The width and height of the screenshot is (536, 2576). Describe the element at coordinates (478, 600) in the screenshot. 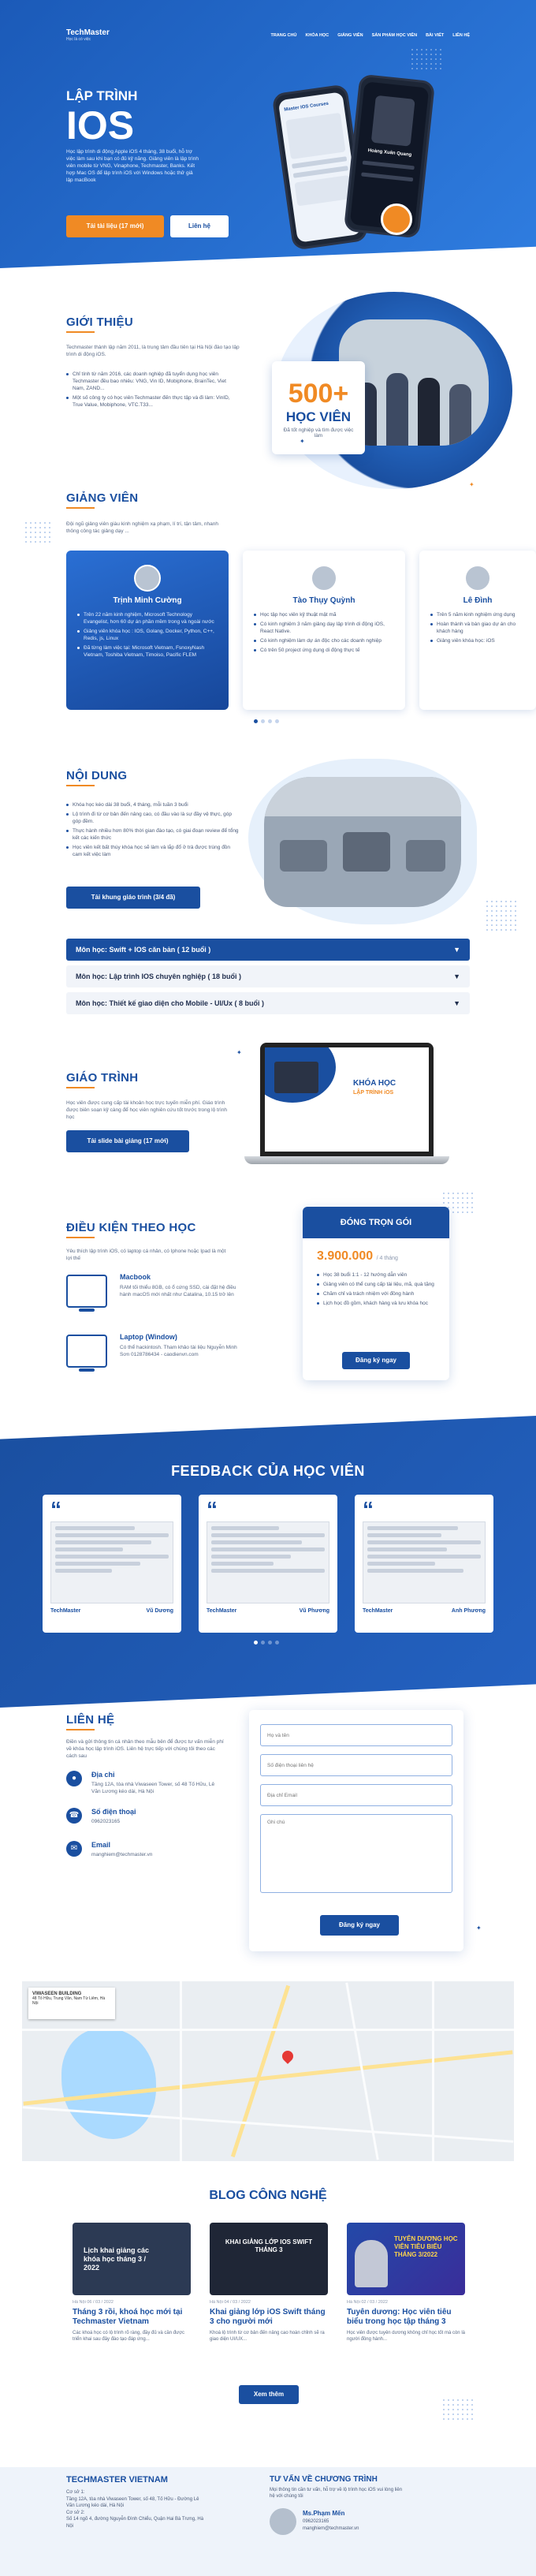

I see `teacher-name: Lê Đình` at that location.